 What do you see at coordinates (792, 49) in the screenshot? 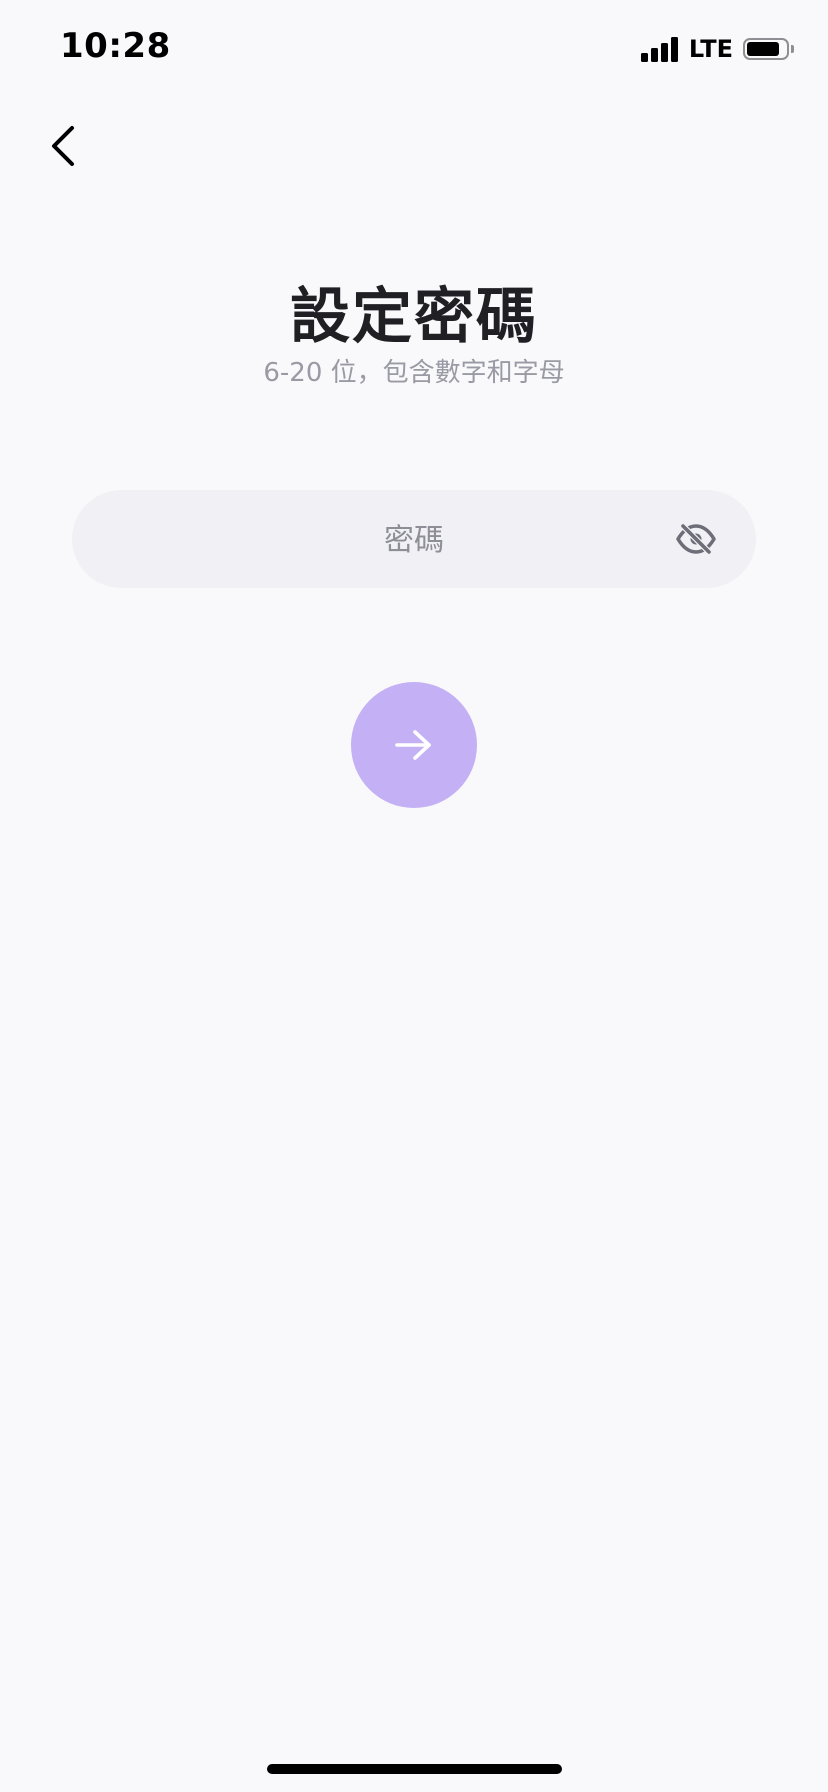
I see `battery-cap` at bounding box center [792, 49].